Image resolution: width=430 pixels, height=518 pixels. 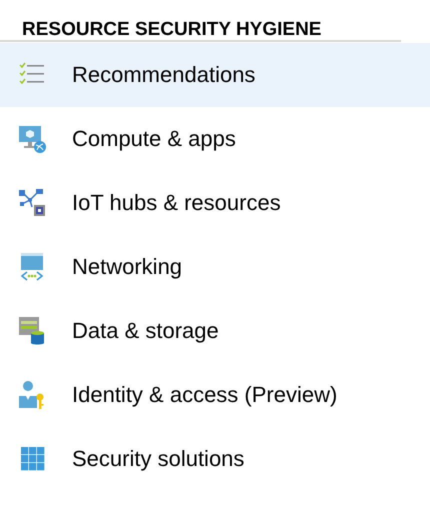 I want to click on monitor-icon, so click(x=33, y=139).